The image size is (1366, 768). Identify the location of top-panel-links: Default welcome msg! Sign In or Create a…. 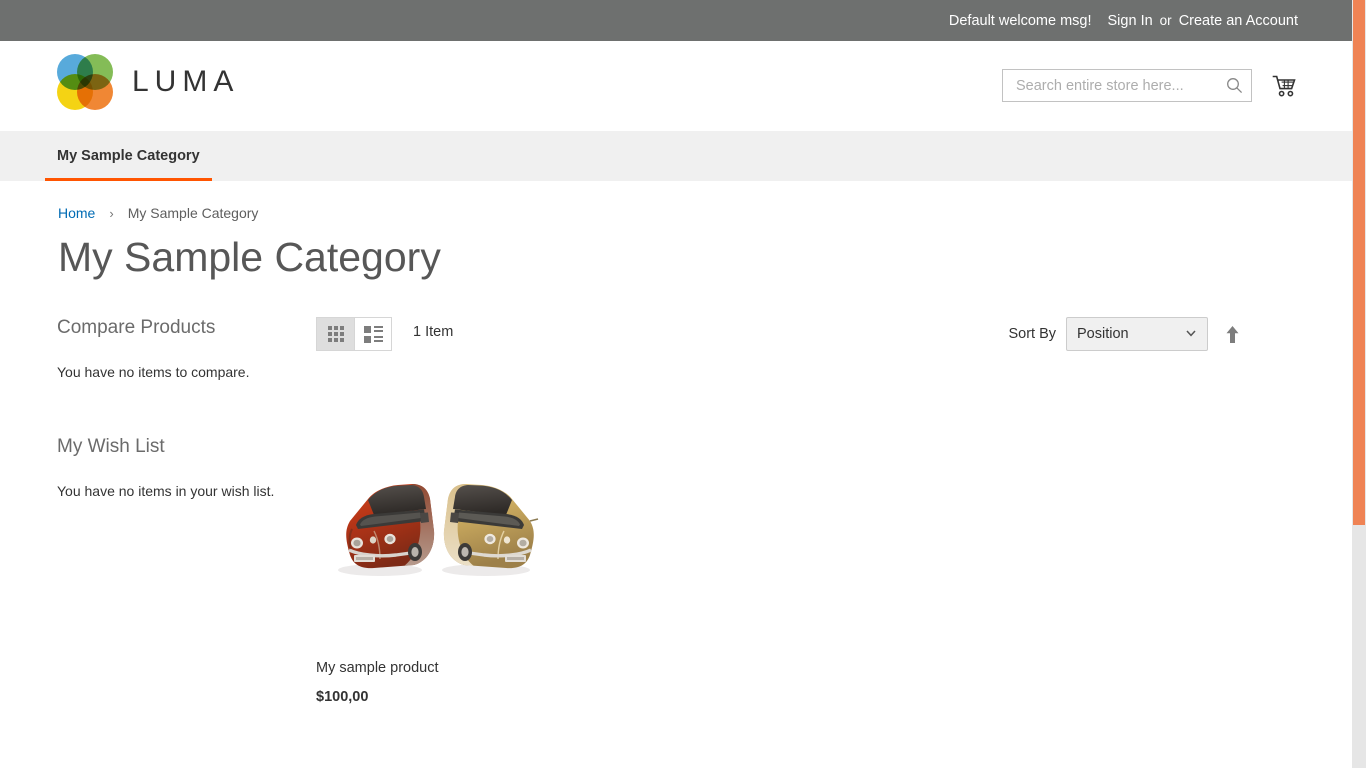
(1123, 21).